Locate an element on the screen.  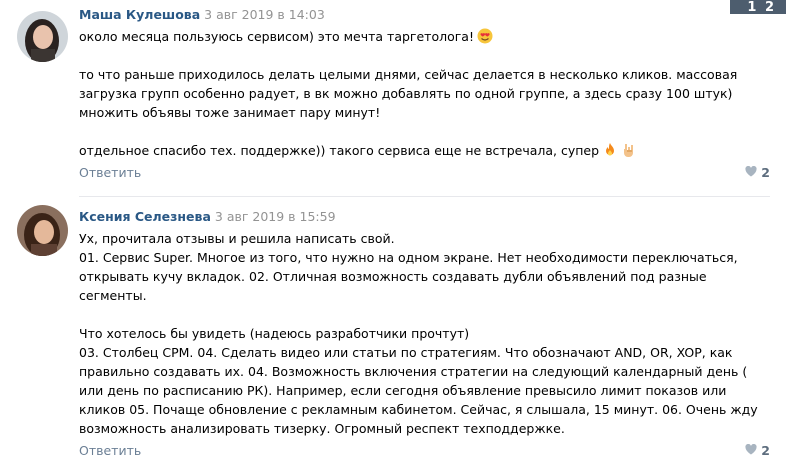
author-name: Маша Кулешова is located at coordinates (139, 14).